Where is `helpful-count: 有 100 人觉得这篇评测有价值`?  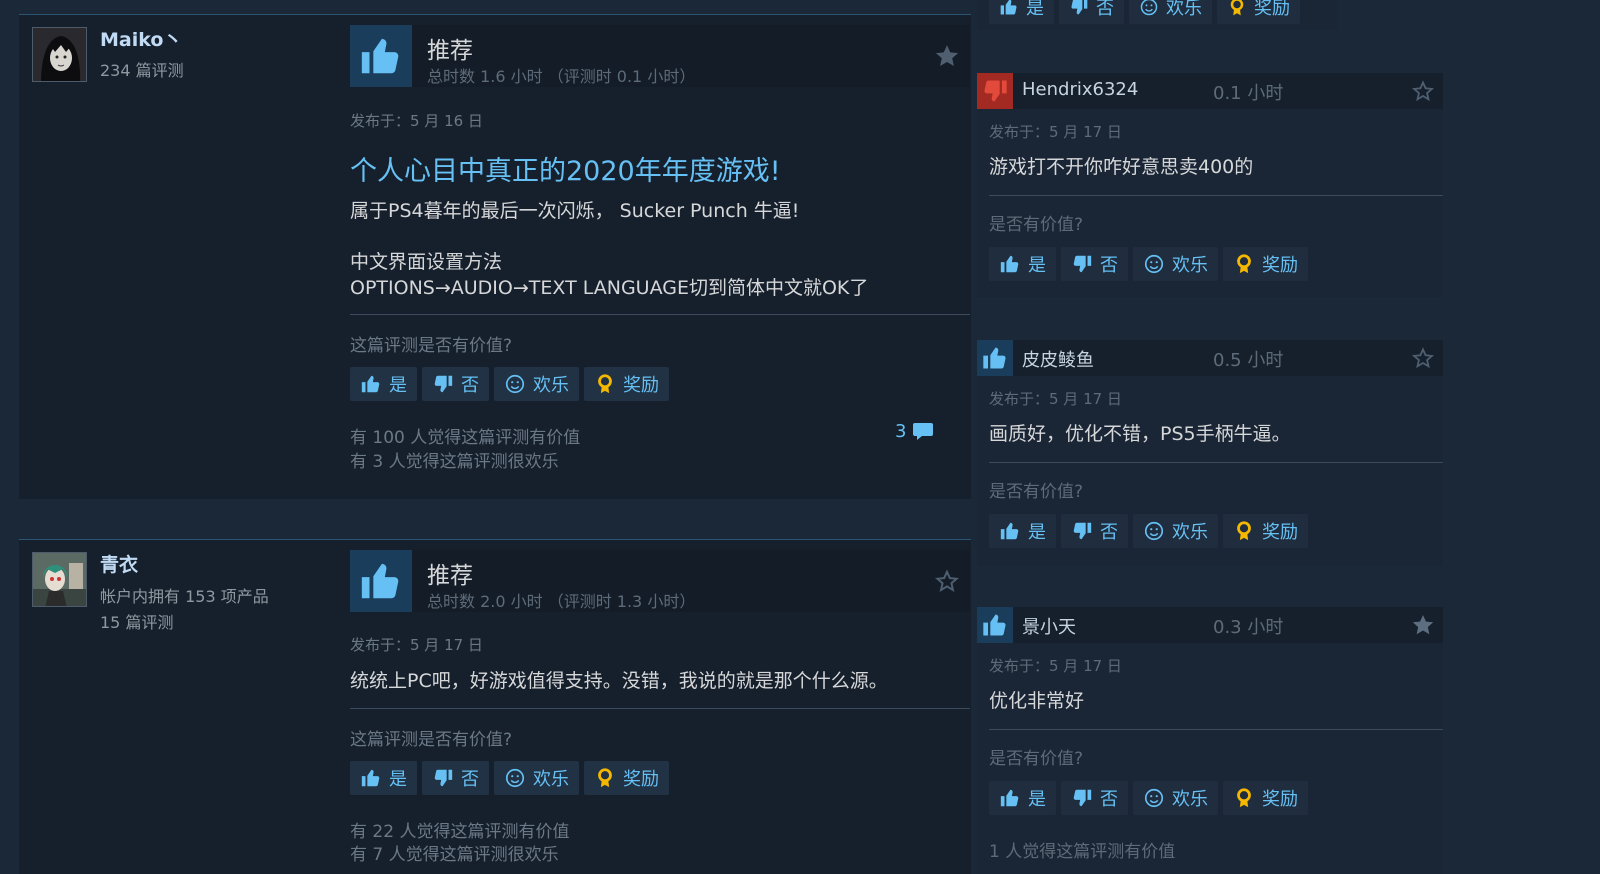 helpful-count: 有 100 人觉得这篇评测有价值 is located at coordinates (465, 438).